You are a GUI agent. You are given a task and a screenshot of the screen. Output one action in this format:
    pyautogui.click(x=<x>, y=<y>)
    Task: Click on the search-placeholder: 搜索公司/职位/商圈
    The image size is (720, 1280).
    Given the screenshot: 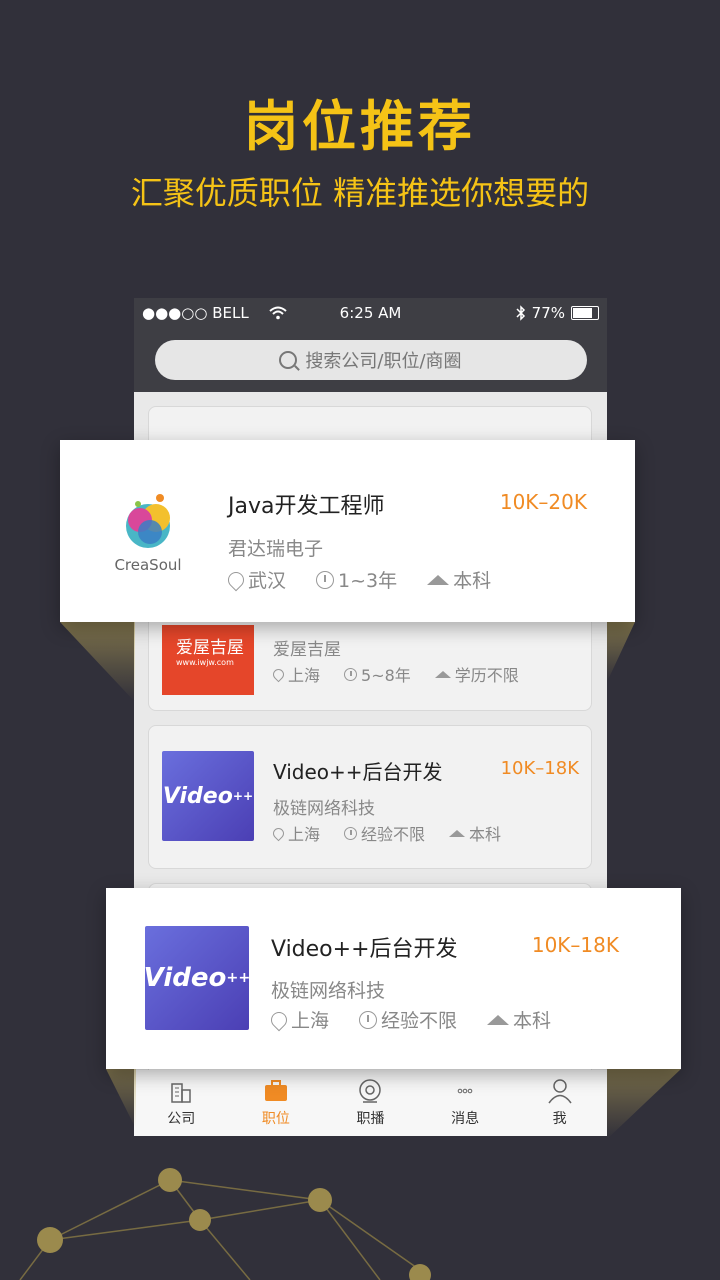 What is the action you would take?
    pyautogui.click(x=383, y=361)
    